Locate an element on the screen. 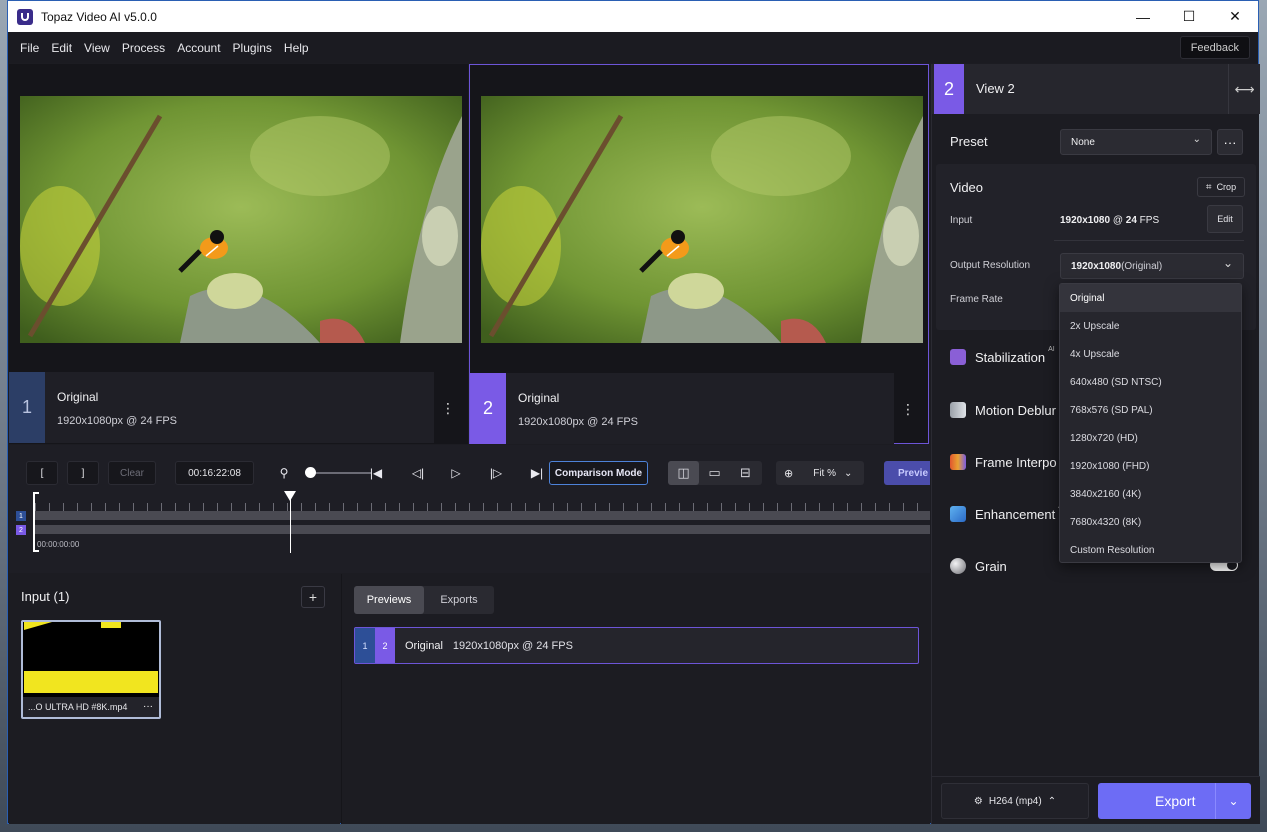 The image size is (1267, 832). output-resolution-select: 1920x1080 (Original) ⌄ is located at coordinates (1152, 266).